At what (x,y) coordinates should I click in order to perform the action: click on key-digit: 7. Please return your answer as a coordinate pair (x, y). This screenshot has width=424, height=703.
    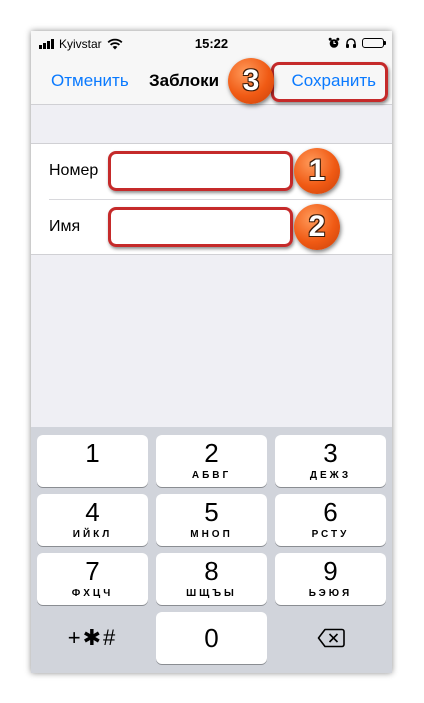
    Looking at the image, I should click on (92, 571).